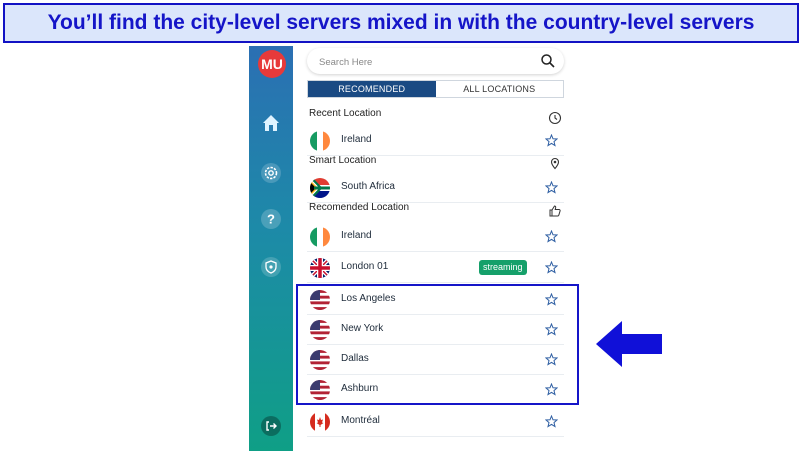  What do you see at coordinates (435, 237) in the screenshot?
I see `location-row-ireland: Ireland` at bounding box center [435, 237].